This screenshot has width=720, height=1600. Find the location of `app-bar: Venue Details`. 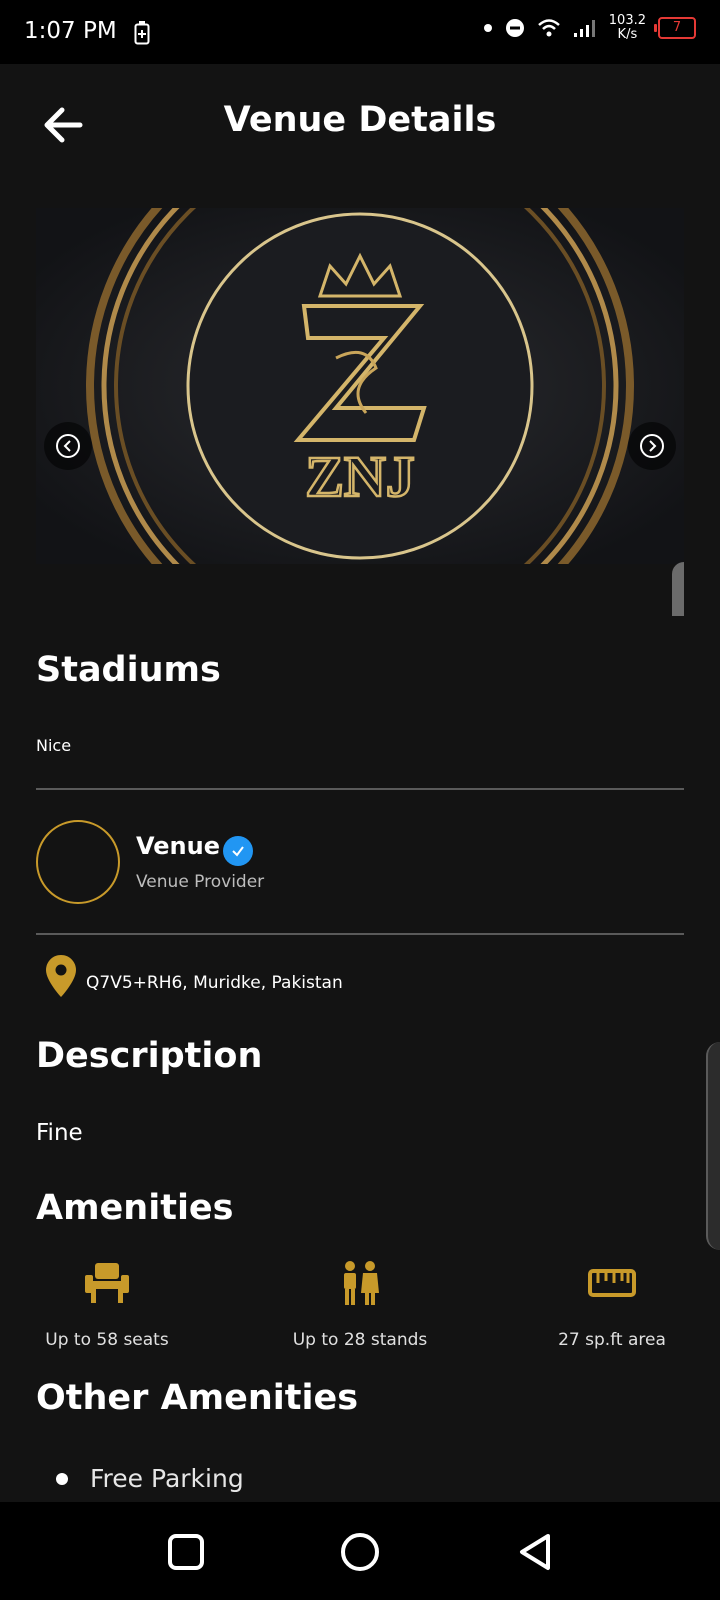

app-bar: Venue Details is located at coordinates (360, 123).